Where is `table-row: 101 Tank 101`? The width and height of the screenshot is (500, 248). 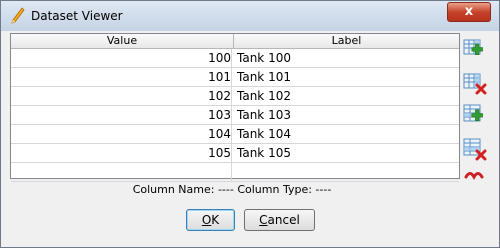
table-row: 101 Tank 101 is located at coordinates (235, 77).